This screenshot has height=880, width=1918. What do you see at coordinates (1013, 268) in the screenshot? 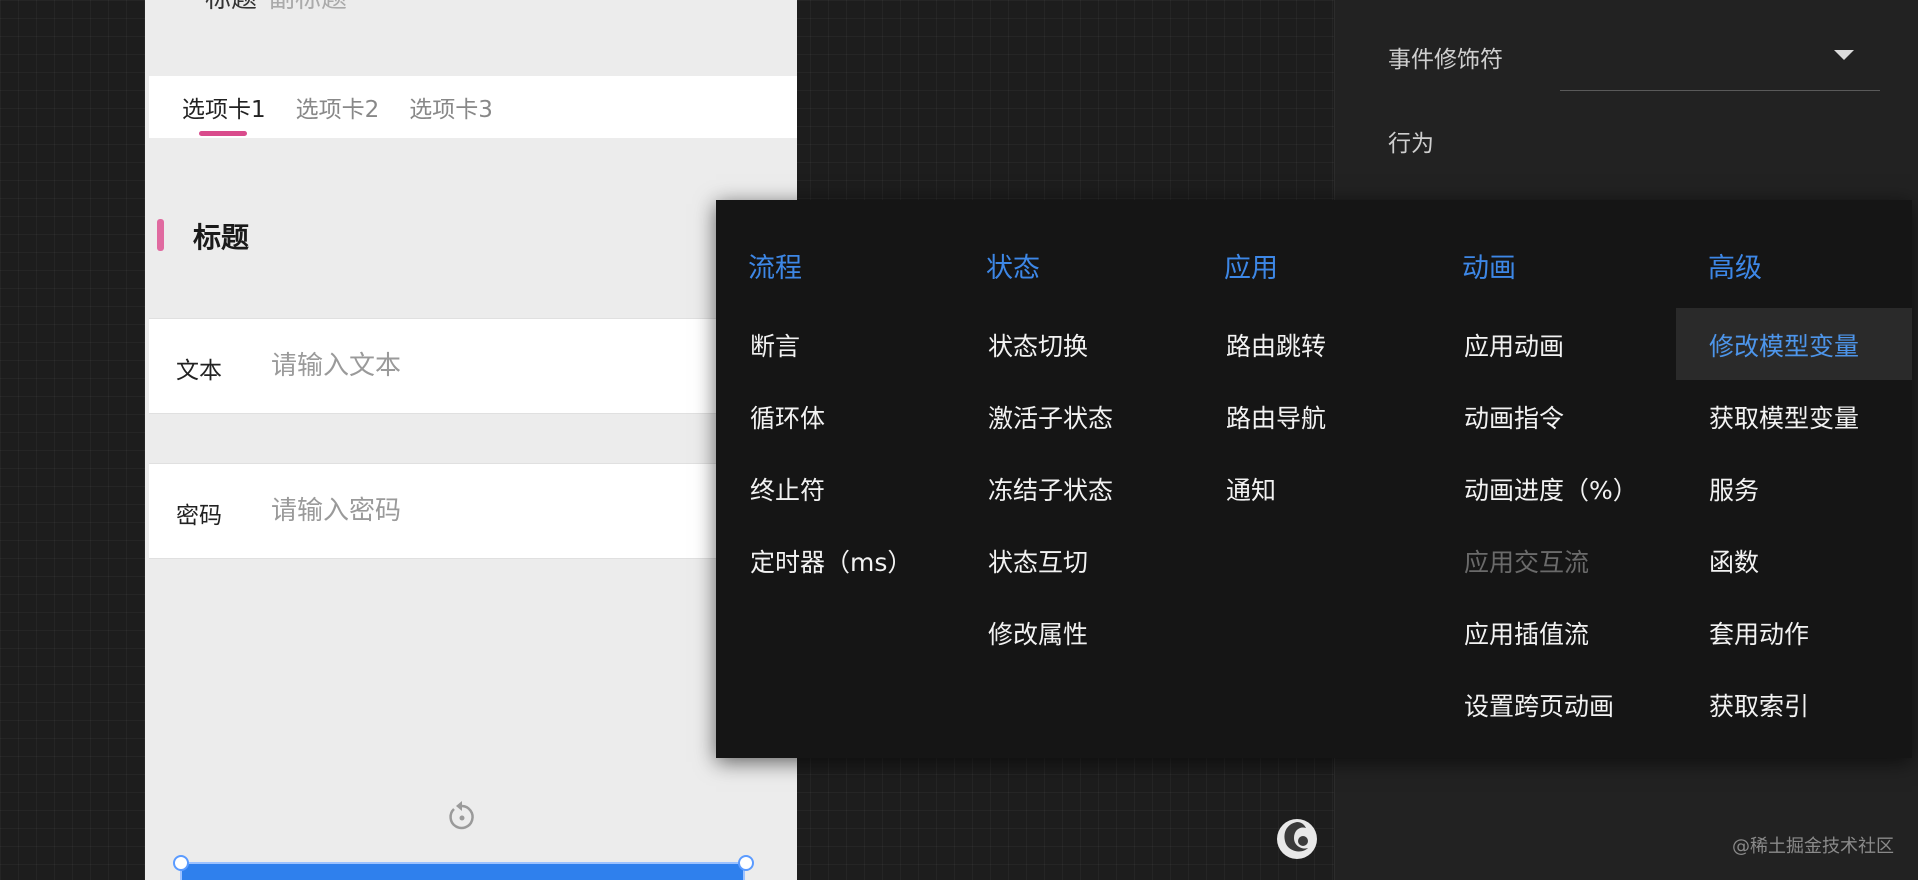
I see `menu-header-state: 状态` at bounding box center [1013, 268].